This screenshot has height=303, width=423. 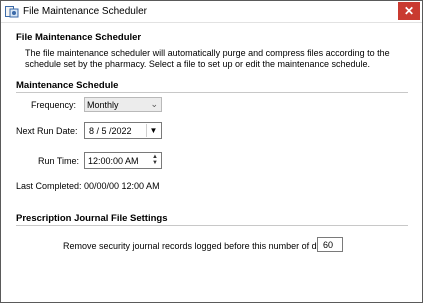 I want to click on run-time-input: 12:00:00 AM ▲ ▼, so click(x=123, y=160).